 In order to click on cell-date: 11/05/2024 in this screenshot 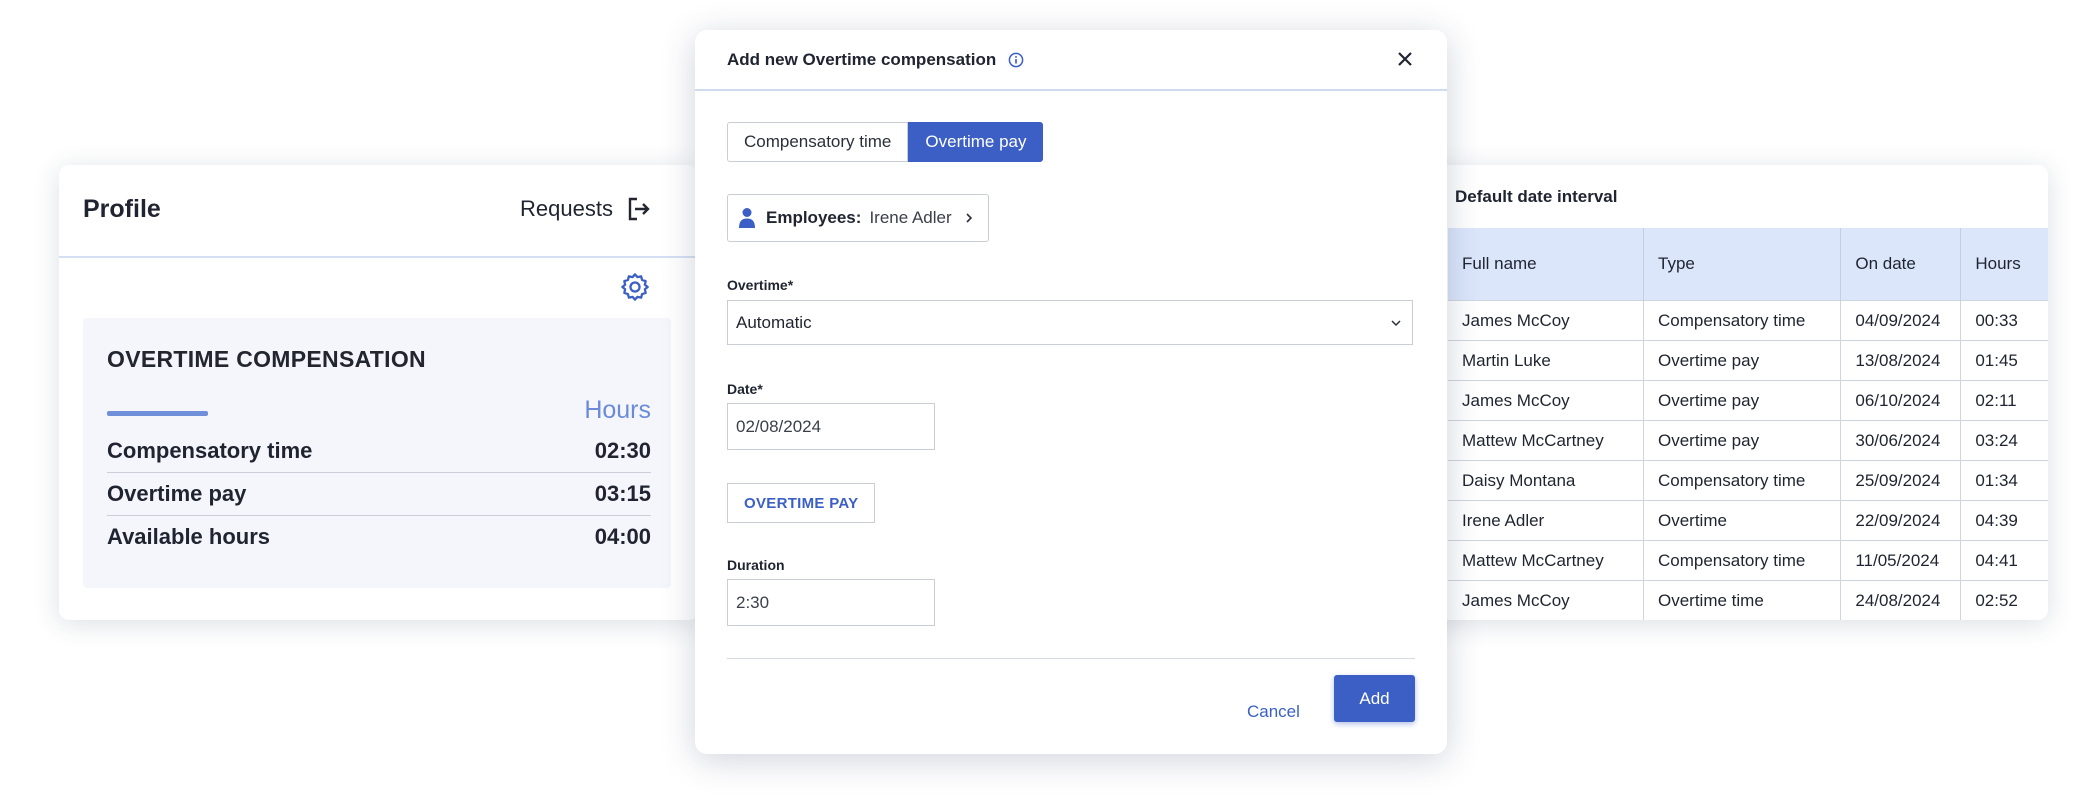, I will do `click(1901, 560)`.